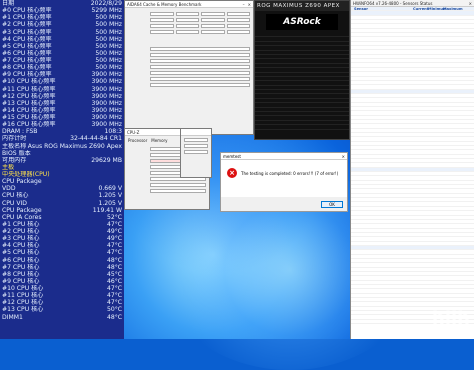  Describe the element at coordinates (29, 89) in the screenshot. I see `osd-row-label: #11 CPU 核心频率` at that location.